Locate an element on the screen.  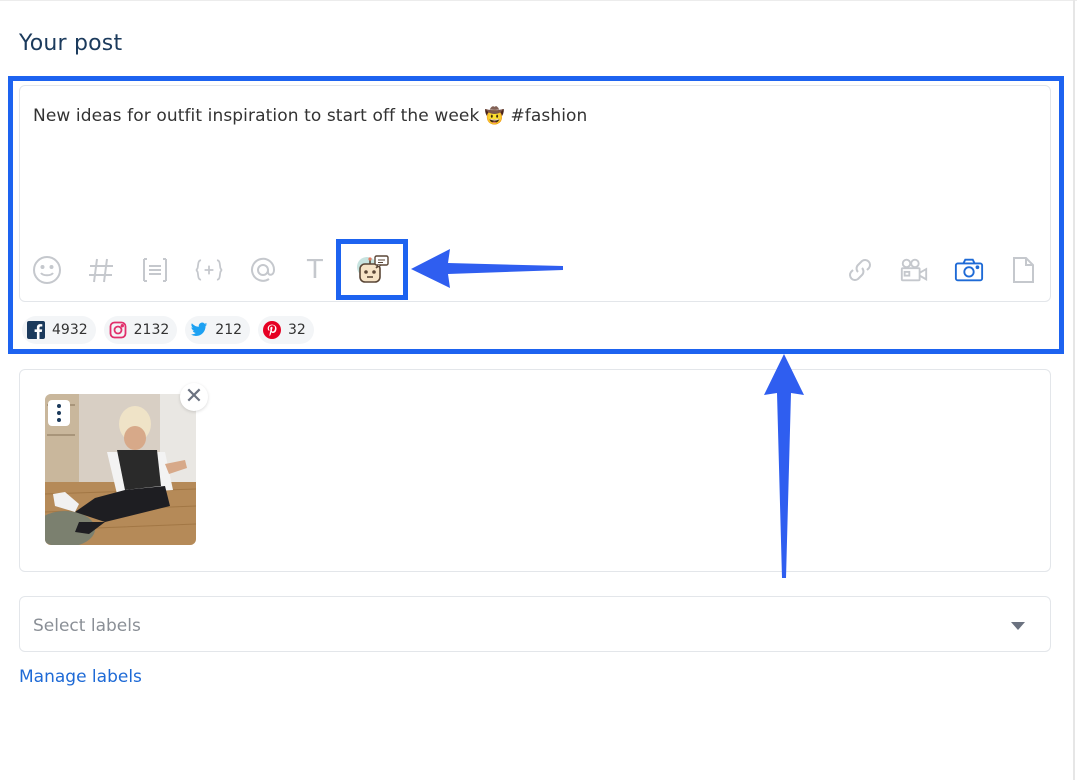
photo-options-icon is located at coordinates (59, 413).